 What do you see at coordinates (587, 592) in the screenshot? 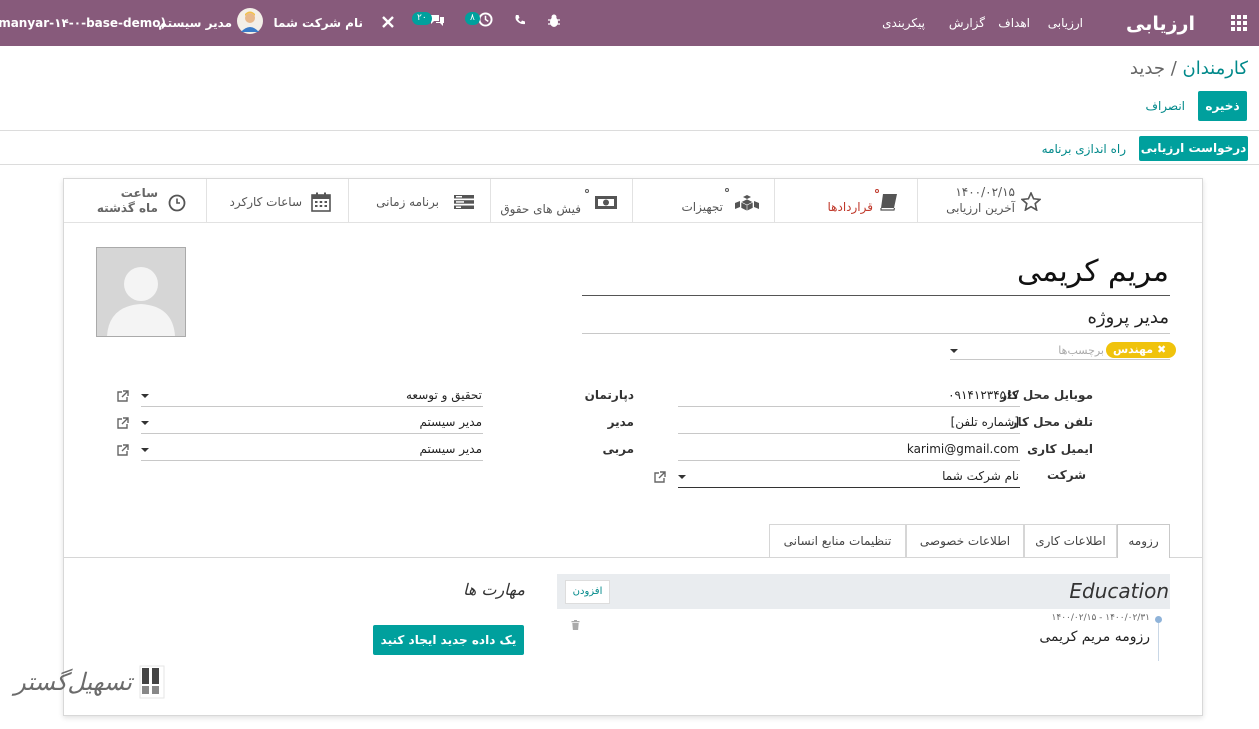
I see `add-resume-line-button: افزودن` at bounding box center [587, 592].